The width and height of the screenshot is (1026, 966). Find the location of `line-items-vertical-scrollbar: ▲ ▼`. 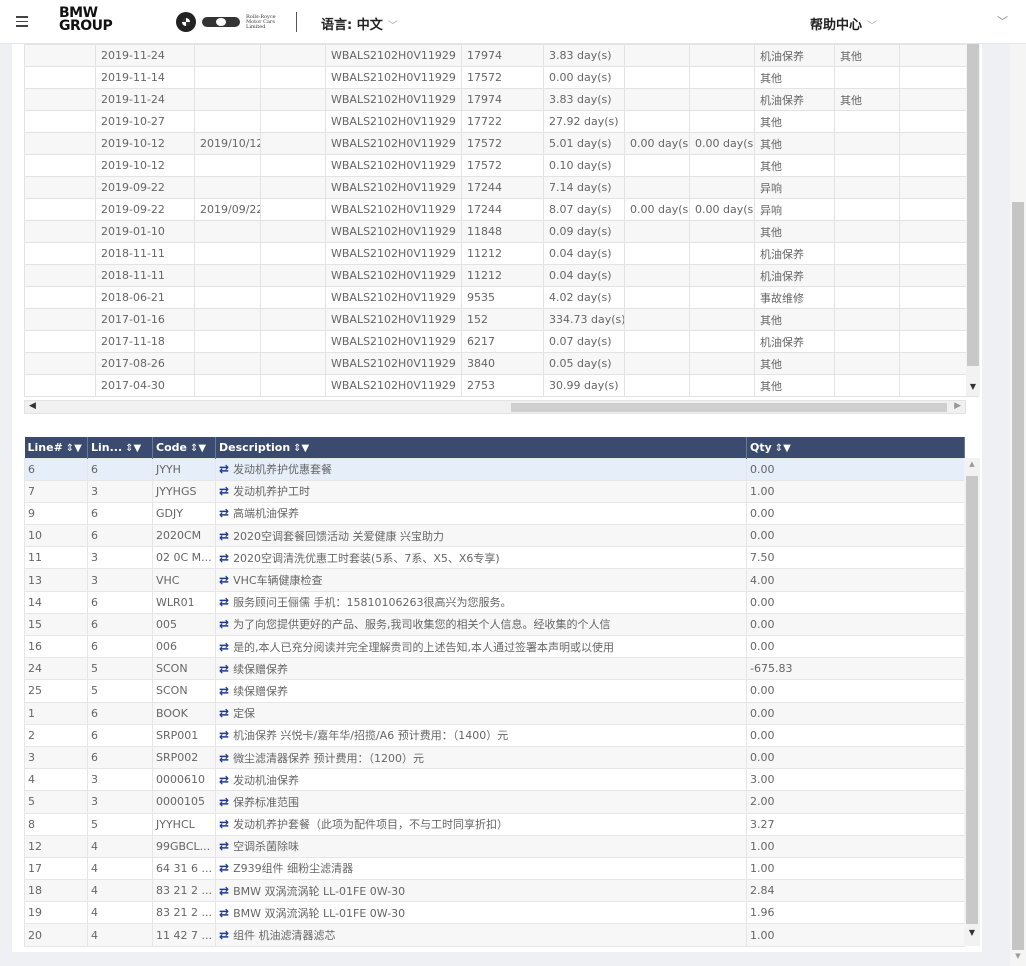

line-items-vertical-scrollbar: ▲ ▼ is located at coordinates (972, 702).